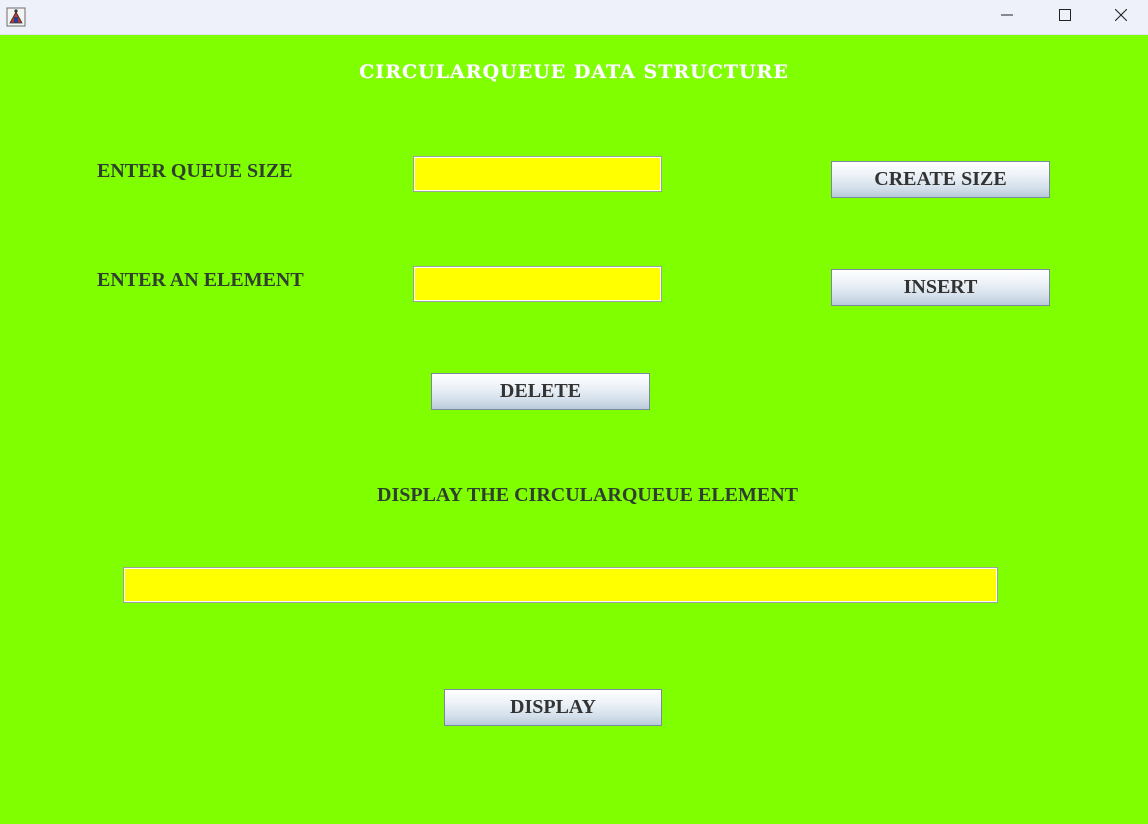 Image resolution: width=1148 pixels, height=824 pixels. I want to click on minimize-button, so click(1007, 17).